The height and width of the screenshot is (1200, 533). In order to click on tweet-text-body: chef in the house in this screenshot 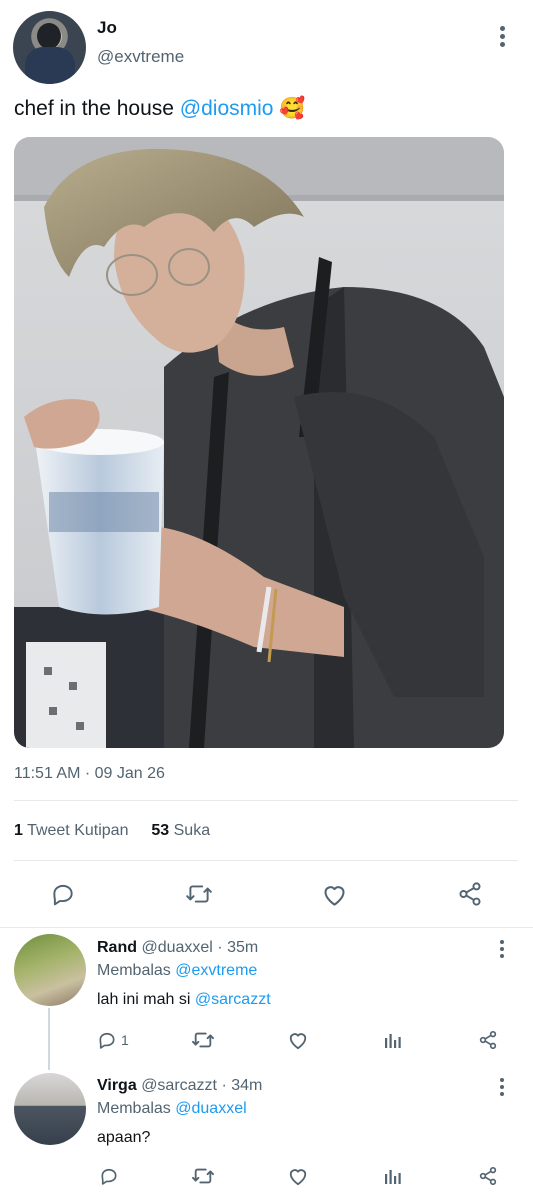, I will do `click(97, 108)`.